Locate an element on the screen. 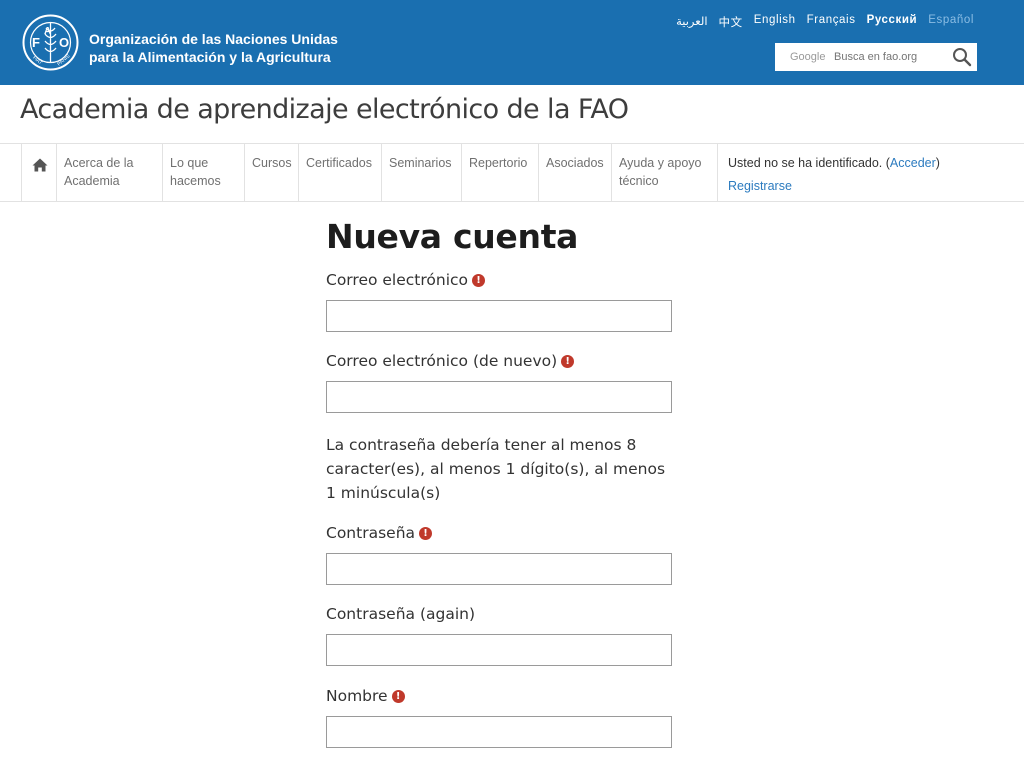  lang-arabic: العربية is located at coordinates (691, 22).